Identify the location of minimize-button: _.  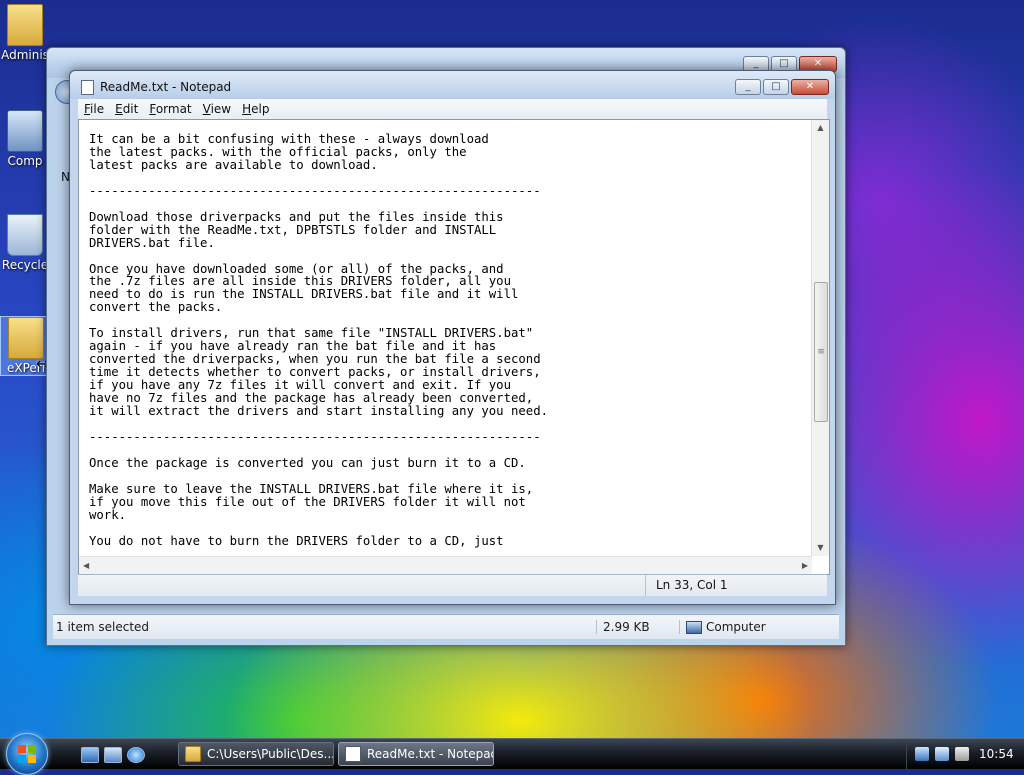
(748, 87).